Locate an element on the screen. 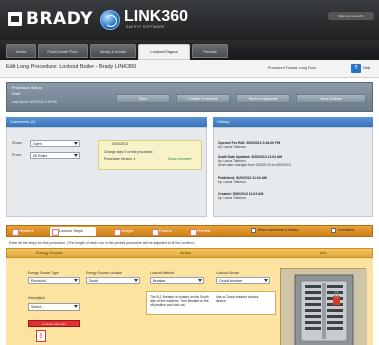 This screenshot has width=379, height=345. from-filter-select: All Roles is located at coordinates (55, 155).